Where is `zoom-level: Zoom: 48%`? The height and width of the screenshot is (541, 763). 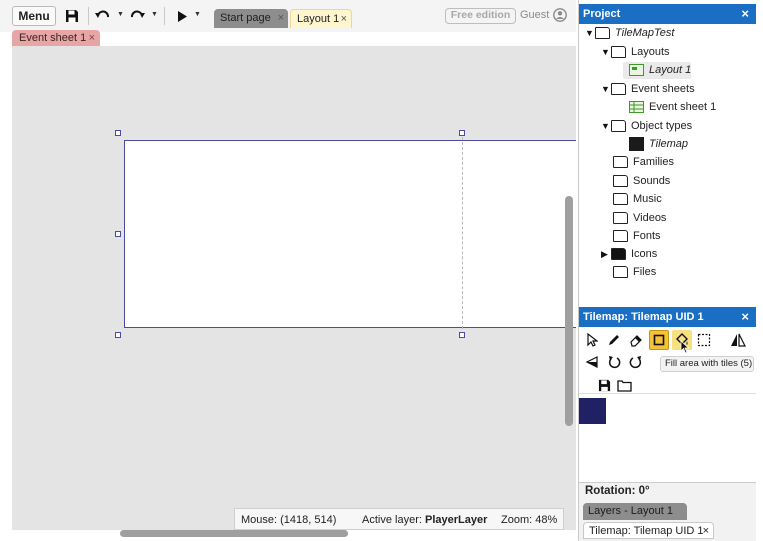 zoom-level: Zoom: 48% is located at coordinates (529, 520).